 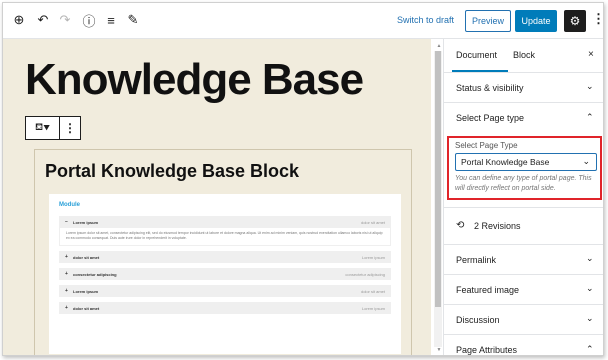 What do you see at coordinates (439, 350) in the screenshot?
I see `scroll-down-arrow-icon: ▼` at bounding box center [439, 350].